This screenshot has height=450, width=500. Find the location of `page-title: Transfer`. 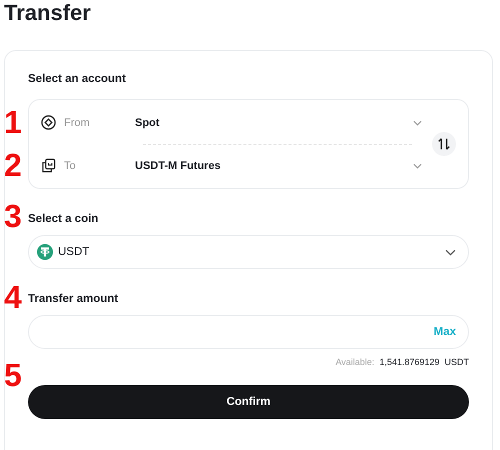

page-title: Transfer is located at coordinates (47, 13).